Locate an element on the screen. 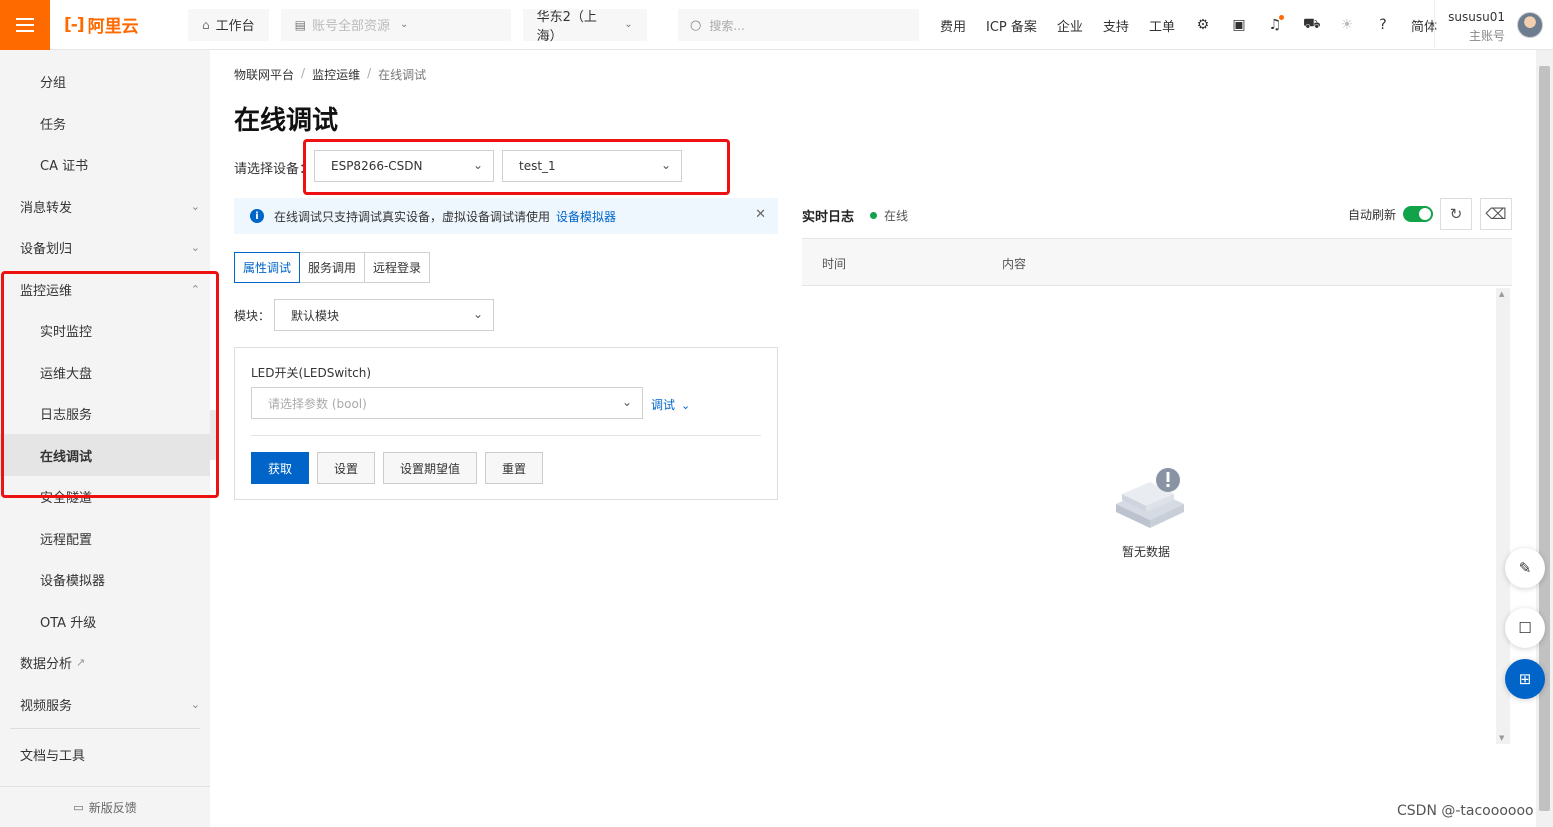 The image size is (1553, 827). sidebar-item-message-forwarding: 消息转发 ⌄ is located at coordinates (105, 206).